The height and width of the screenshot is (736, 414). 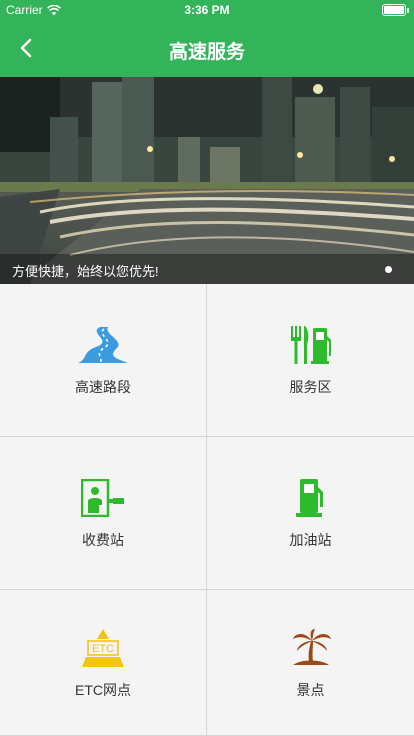 I want to click on service-scenic-spots: 景点, so click(x=310, y=663).